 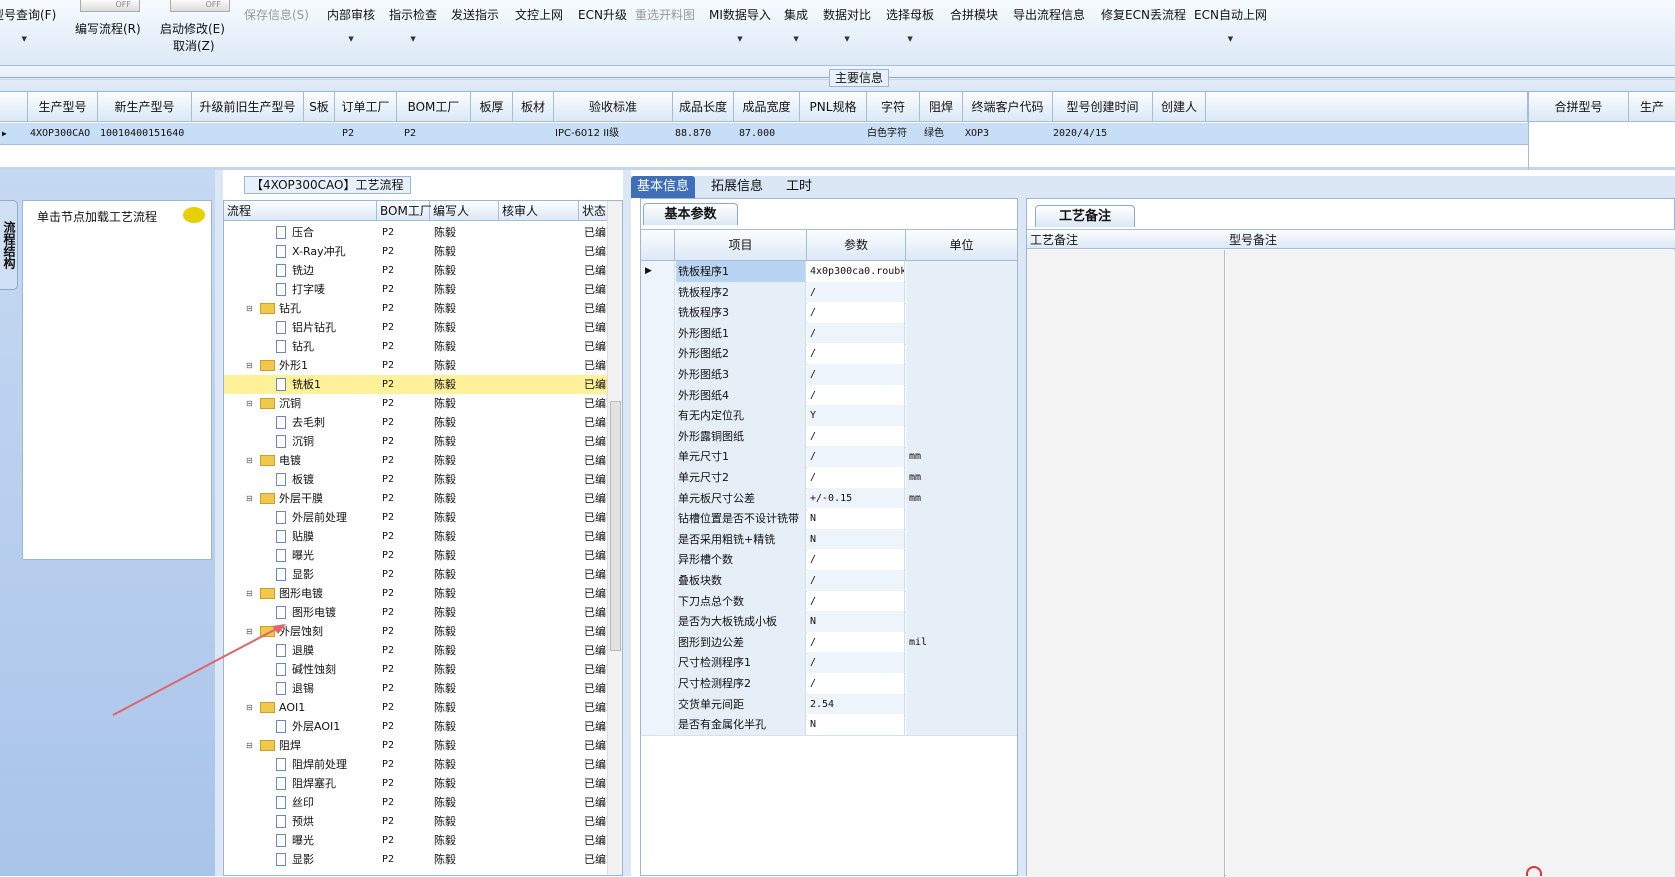 What do you see at coordinates (741, 374) in the screenshot?
I see `param-item: 外形图纸3` at bounding box center [741, 374].